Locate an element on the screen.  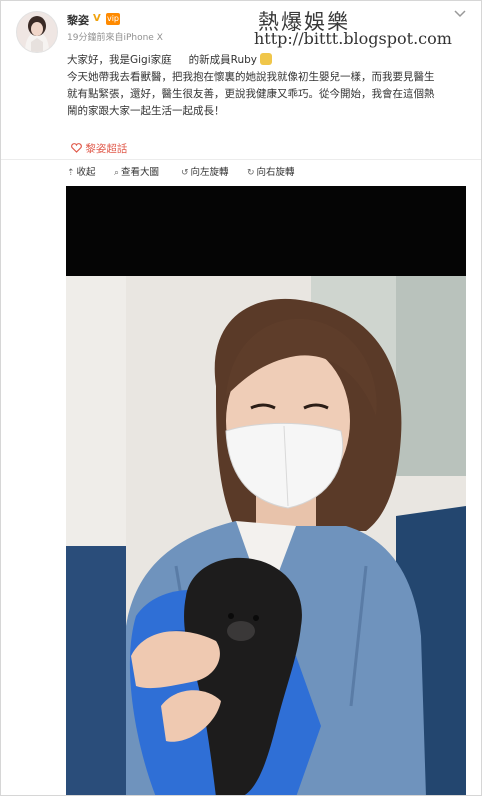
post-content-line: 鬧的家跟大家一起生活一起成長！ is located at coordinates (146, 111).